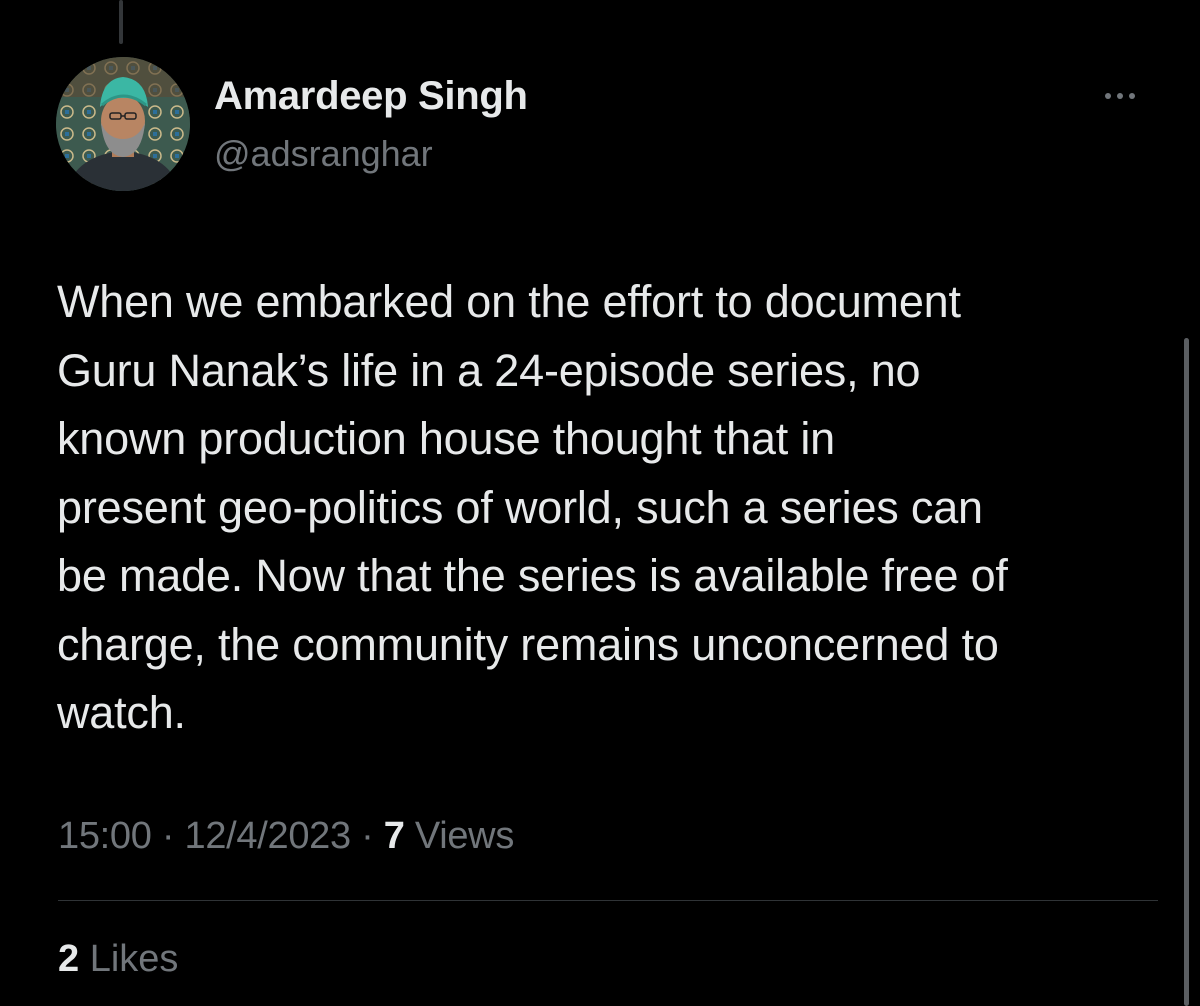  Describe the element at coordinates (371, 96) in the screenshot. I see `author-display-name: Amardeep Singh` at that location.